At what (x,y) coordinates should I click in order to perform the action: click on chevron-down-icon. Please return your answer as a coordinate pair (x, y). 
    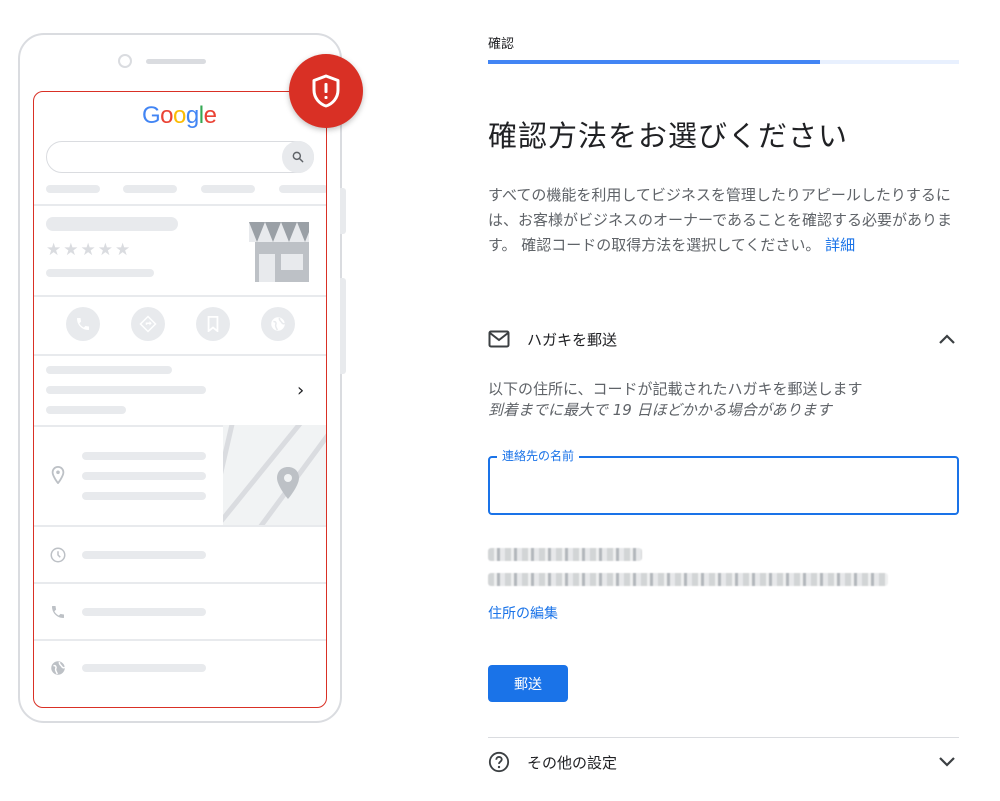
    Looking at the image, I should click on (947, 762).